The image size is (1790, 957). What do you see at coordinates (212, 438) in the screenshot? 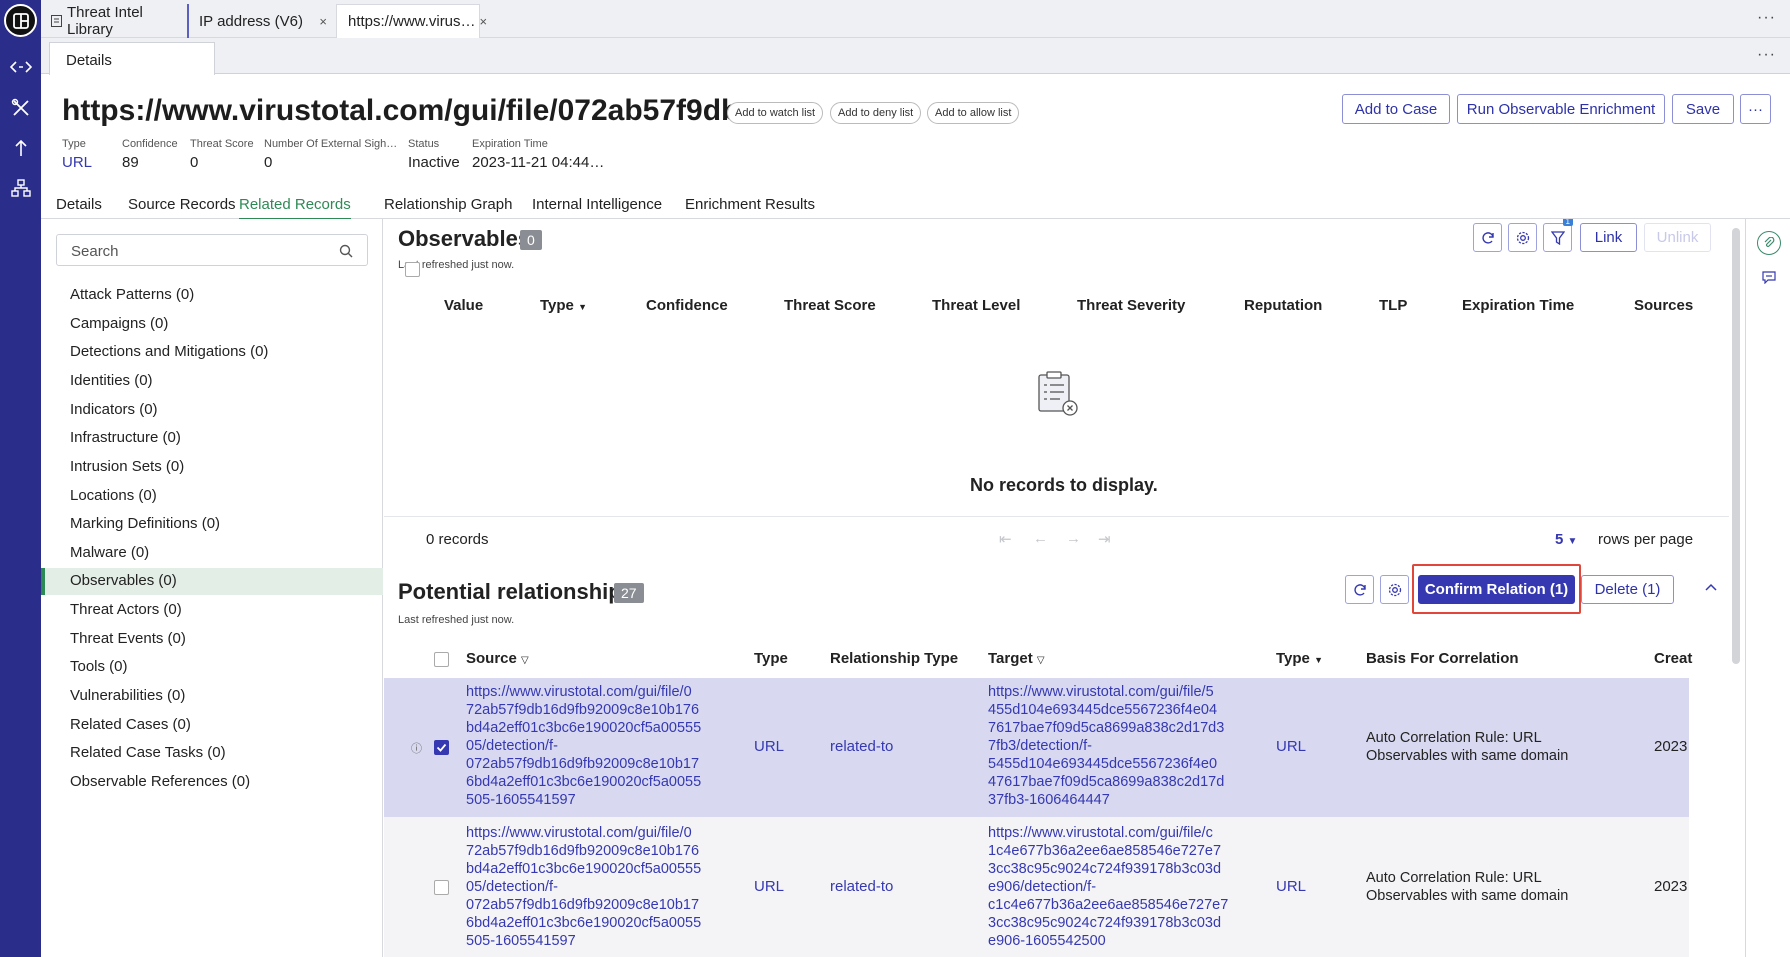
I see `sidebar-item-infrastructure: Infrastructure (0)` at bounding box center [212, 438].